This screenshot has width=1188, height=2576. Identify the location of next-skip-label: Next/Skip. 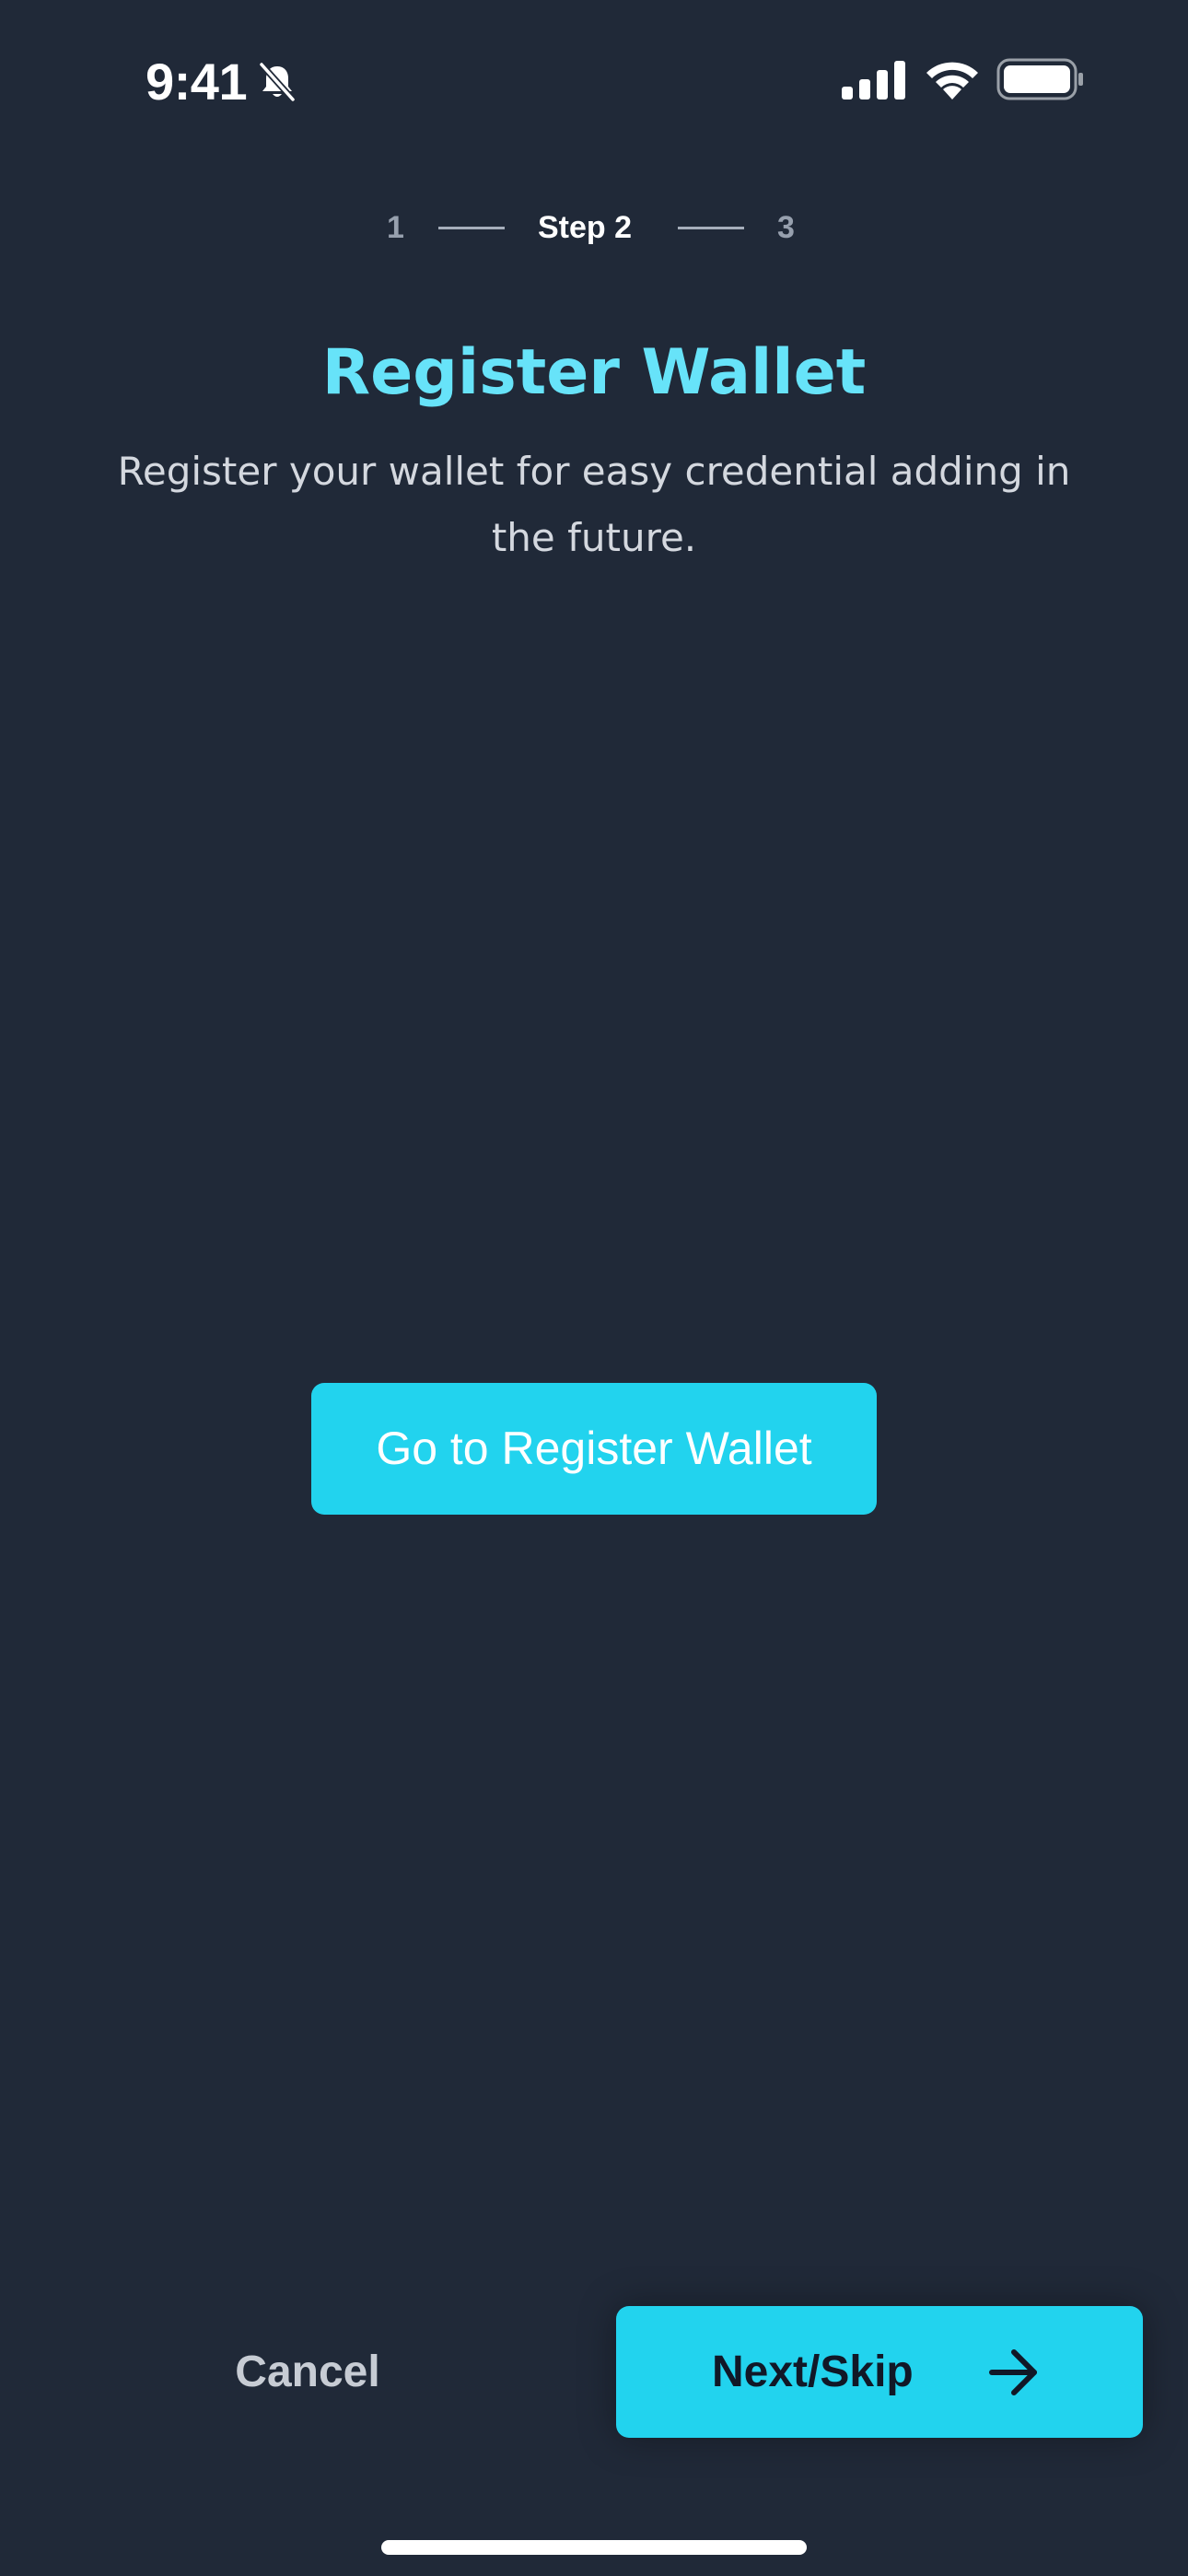
(813, 2372).